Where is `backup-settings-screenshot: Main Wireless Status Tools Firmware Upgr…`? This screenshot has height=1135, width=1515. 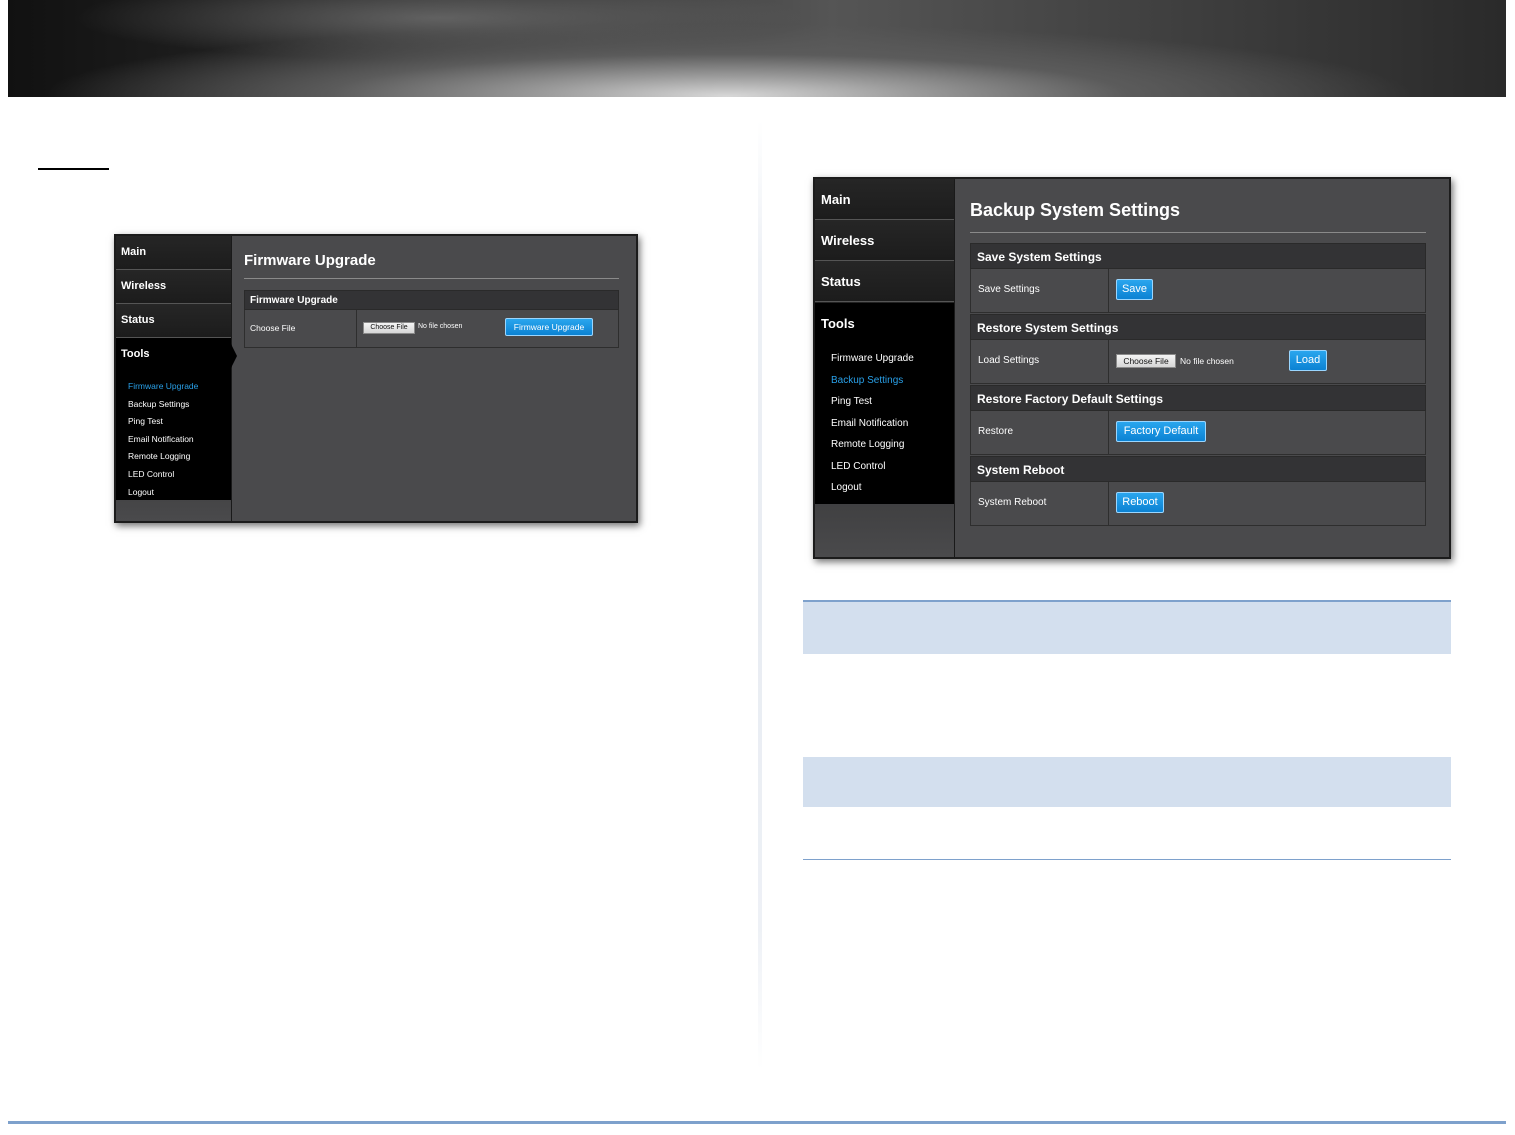
backup-settings-screenshot: Main Wireless Status Tools Firmware Upgr… is located at coordinates (1132, 368).